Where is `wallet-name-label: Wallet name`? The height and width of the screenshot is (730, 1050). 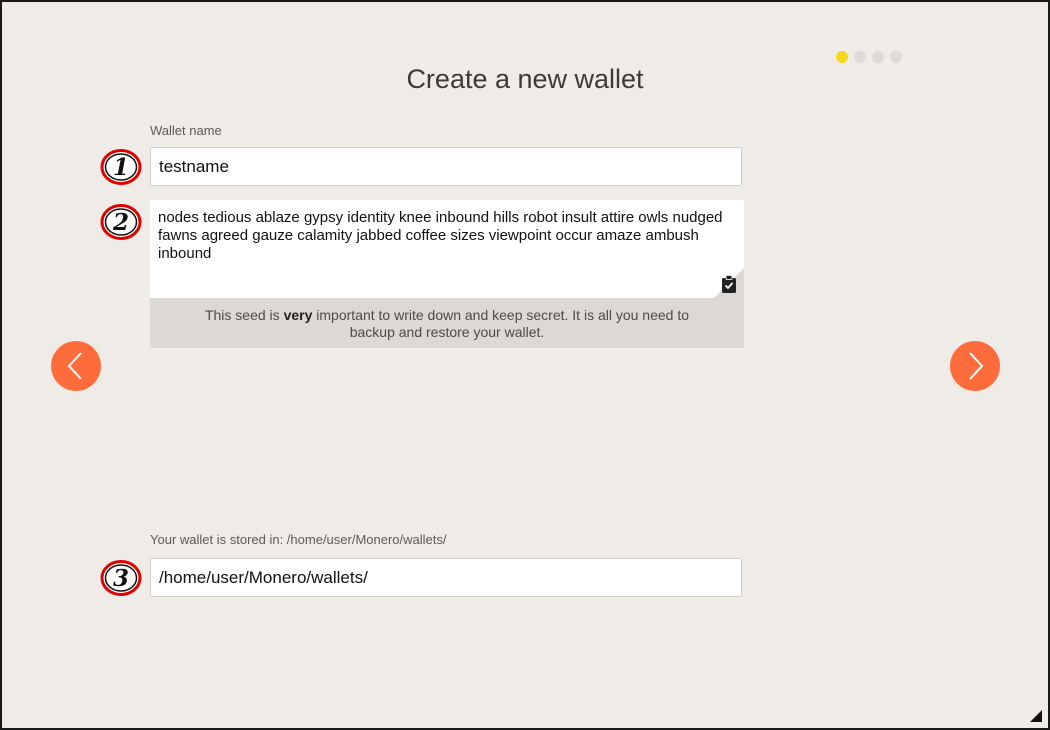 wallet-name-label: Wallet name is located at coordinates (186, 130).